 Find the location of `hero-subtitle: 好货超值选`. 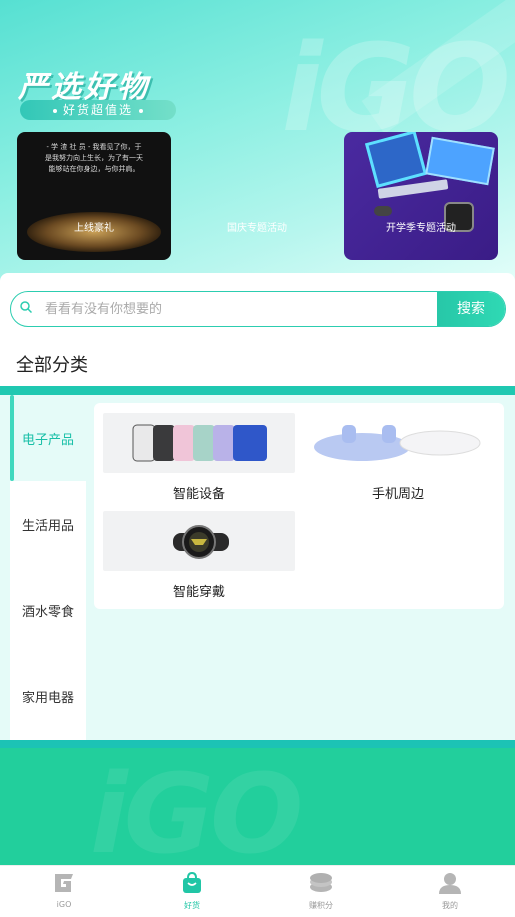

hero-subtitle: 好货超值选 is located at coordinates (97, 110).